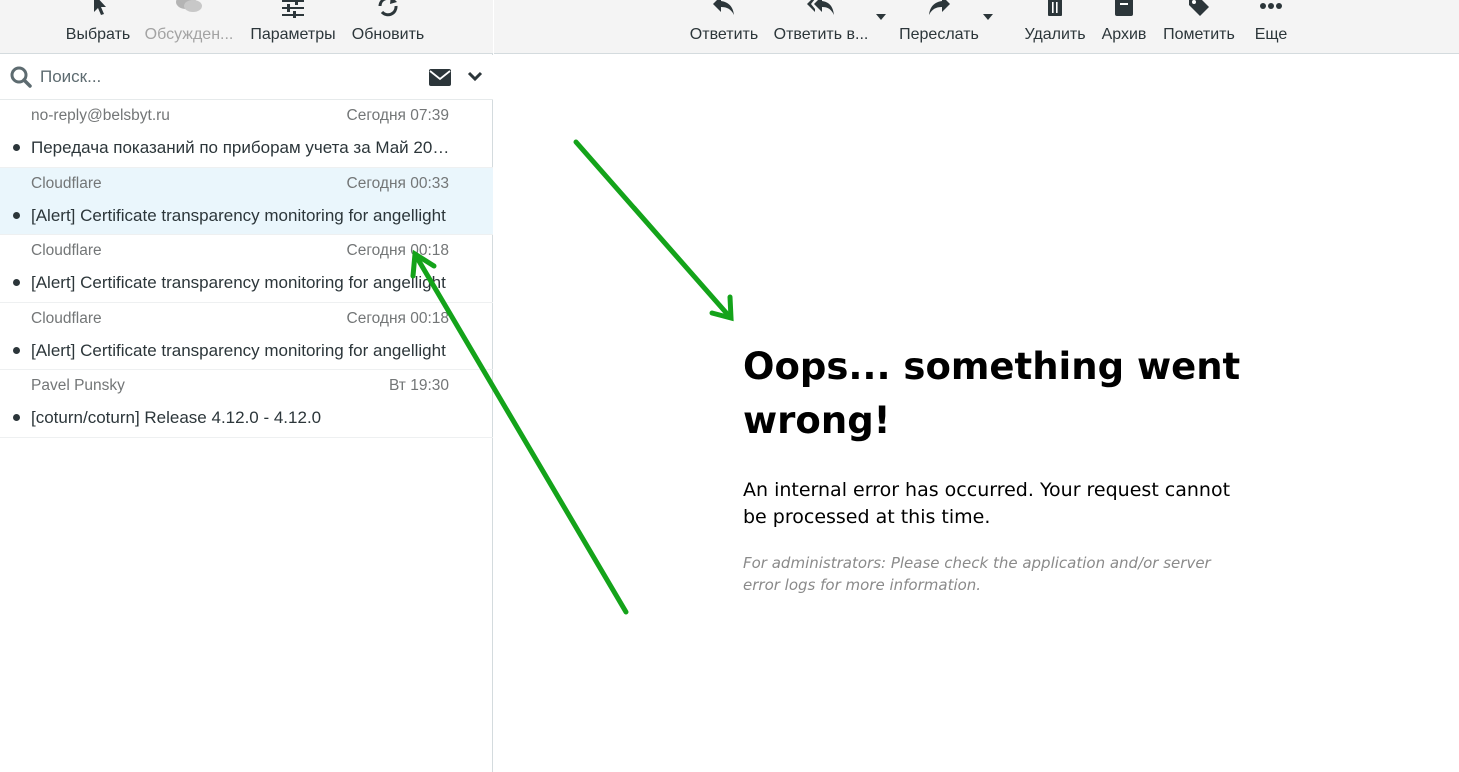  I want to click on reply-all-dropdown-icon, so click(881, 17).